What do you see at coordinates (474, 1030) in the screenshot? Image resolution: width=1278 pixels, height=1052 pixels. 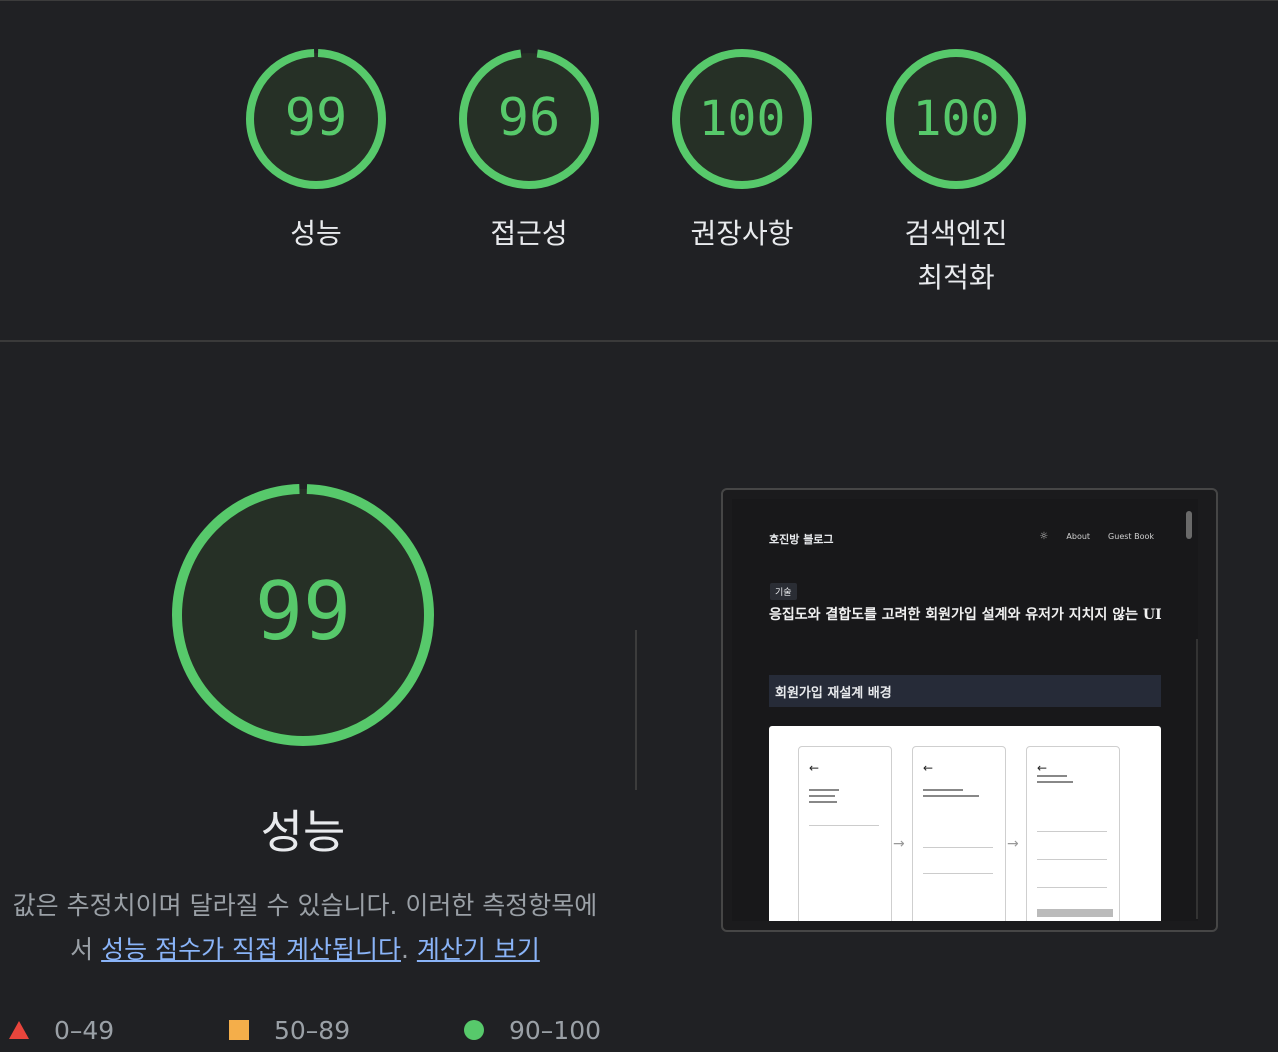 I see `circle-icon` at bounding box center [474, 1030].